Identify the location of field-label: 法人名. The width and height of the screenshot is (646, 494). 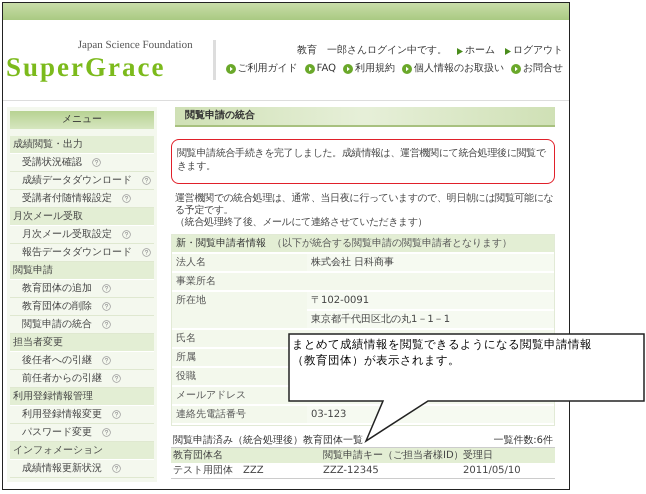
(191, 263).